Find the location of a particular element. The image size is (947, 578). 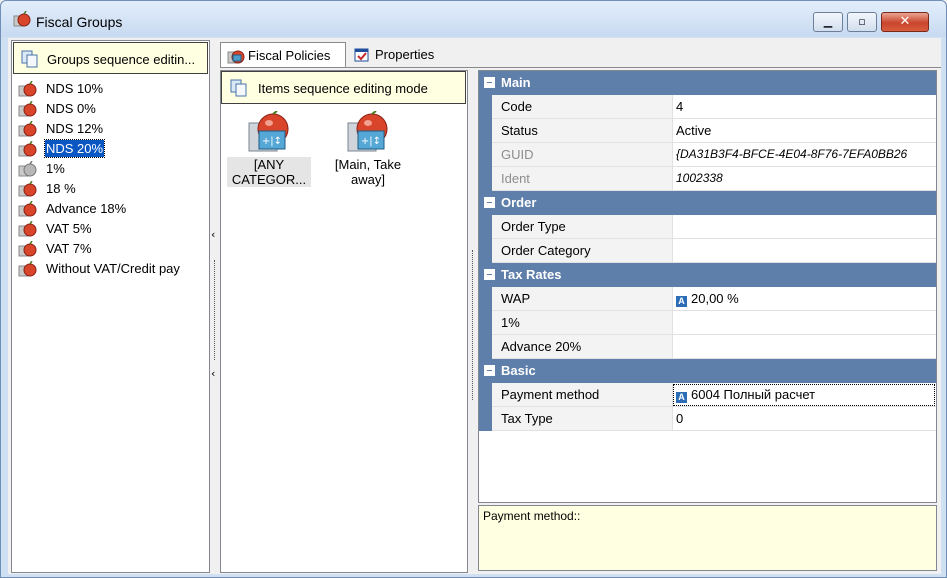

property-value-text: 20,00 % is located at coordinates (715, 298).